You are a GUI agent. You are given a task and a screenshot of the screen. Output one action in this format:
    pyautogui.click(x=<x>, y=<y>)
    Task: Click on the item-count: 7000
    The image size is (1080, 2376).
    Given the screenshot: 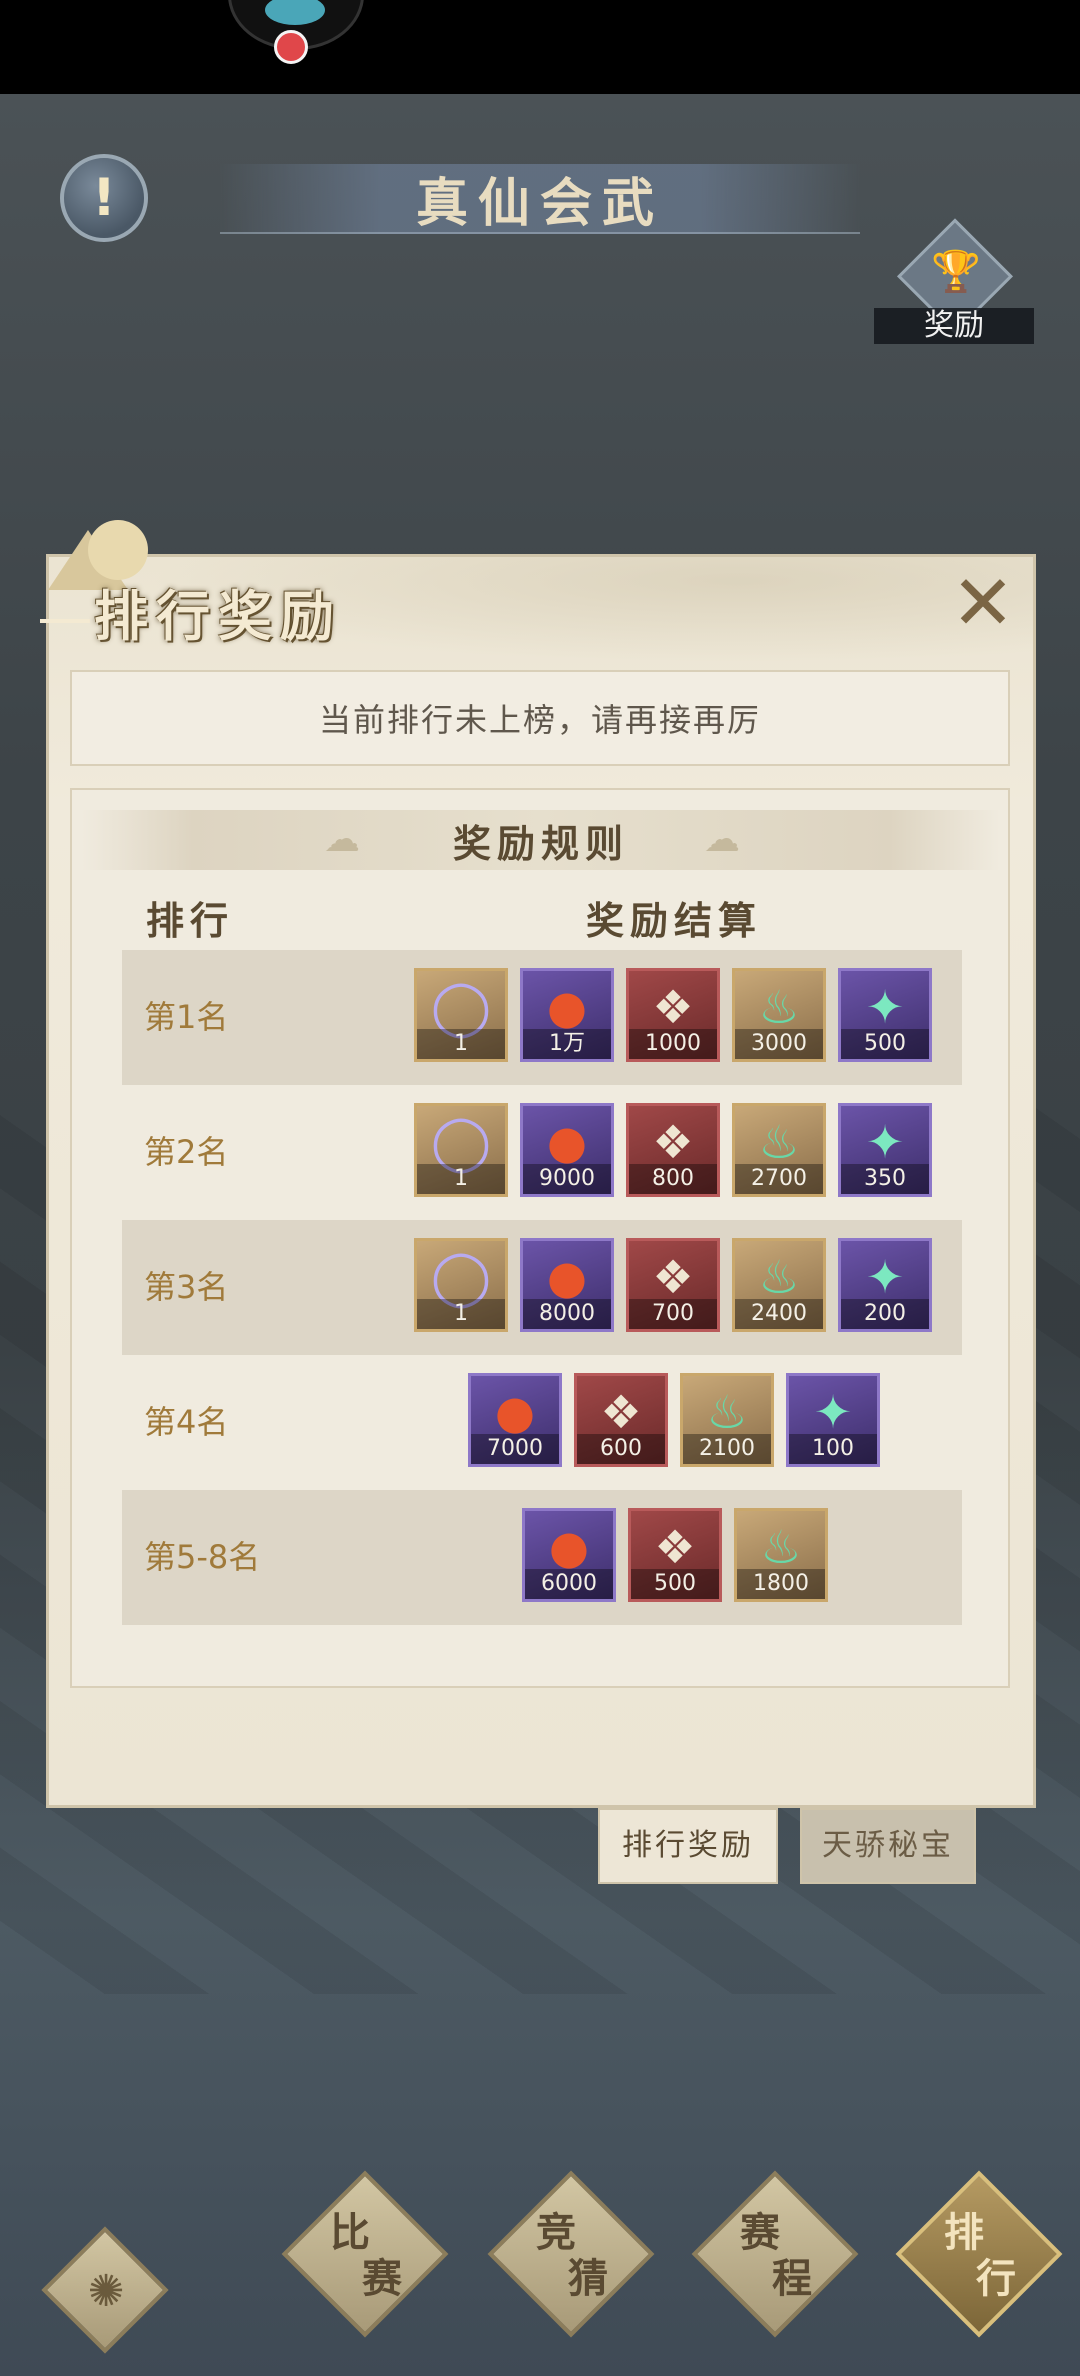 What is the action you would take?
    pyautogui.click(x=515, y=1449)
    